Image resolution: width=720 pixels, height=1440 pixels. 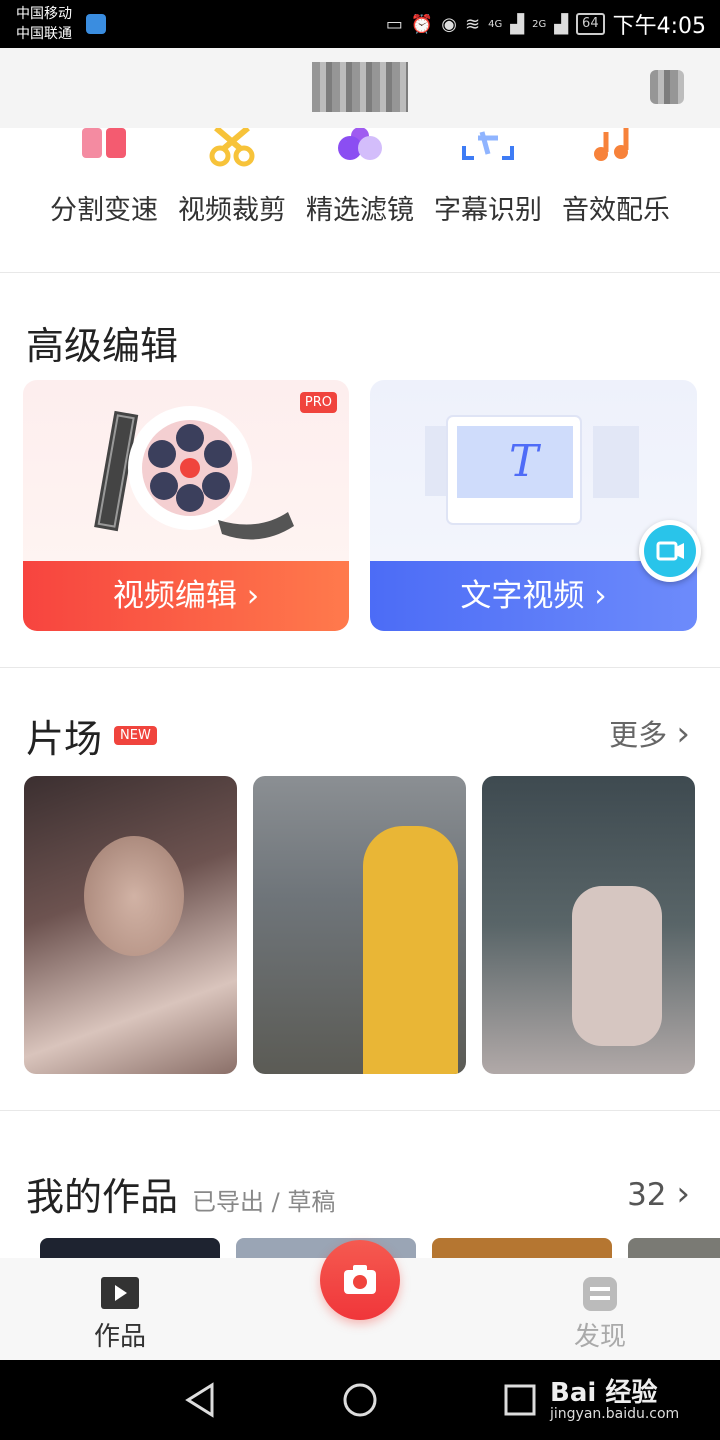 I want to click on camera-capture-button, so click(x=360, y=1280).